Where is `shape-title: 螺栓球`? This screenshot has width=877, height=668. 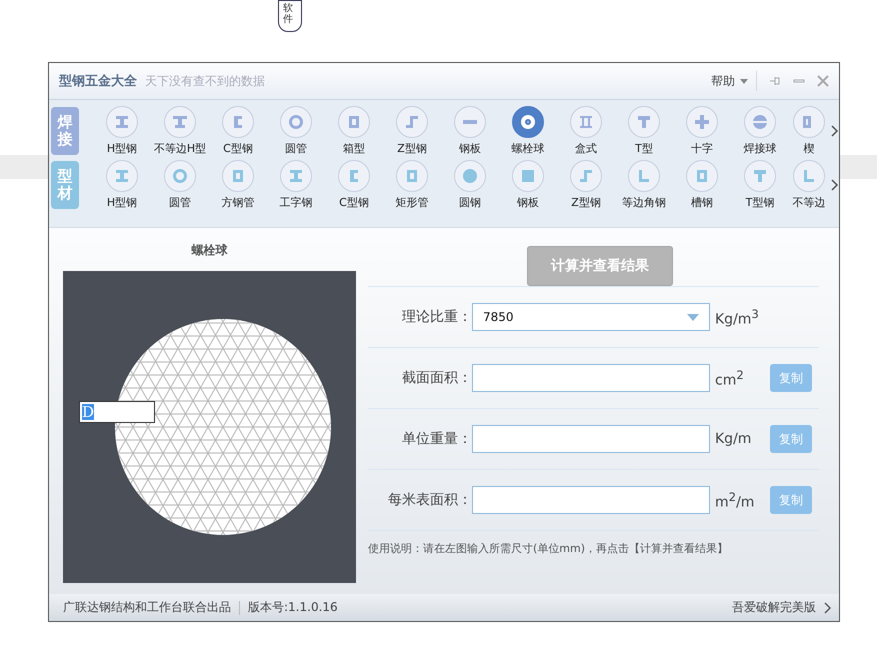
shape-title: 螺栓球 is located at coordinates (209, 250).